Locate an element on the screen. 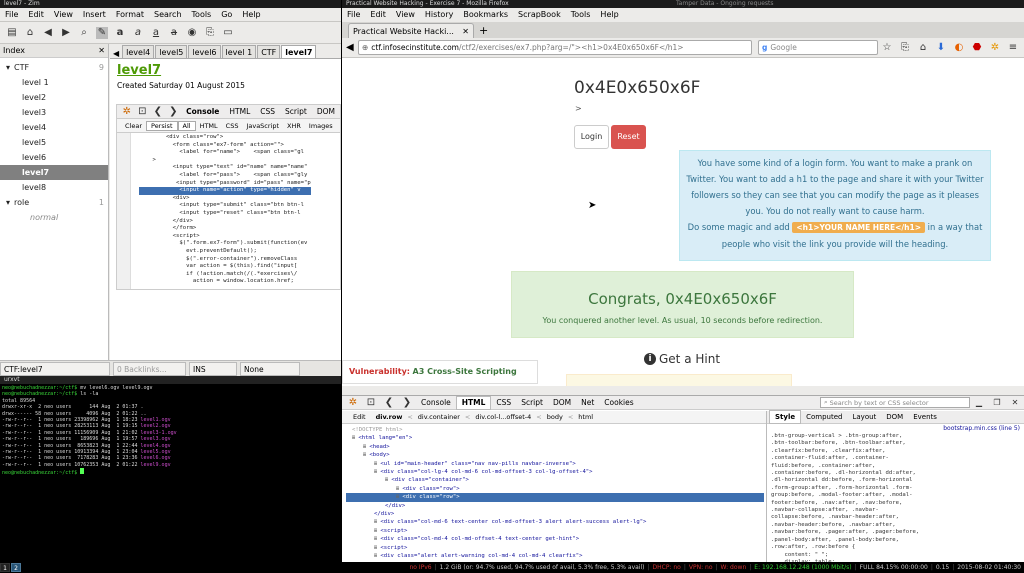 This screenshot has width=1024, height=573. devtools-tab: Net is located at coordinates (587, 403).